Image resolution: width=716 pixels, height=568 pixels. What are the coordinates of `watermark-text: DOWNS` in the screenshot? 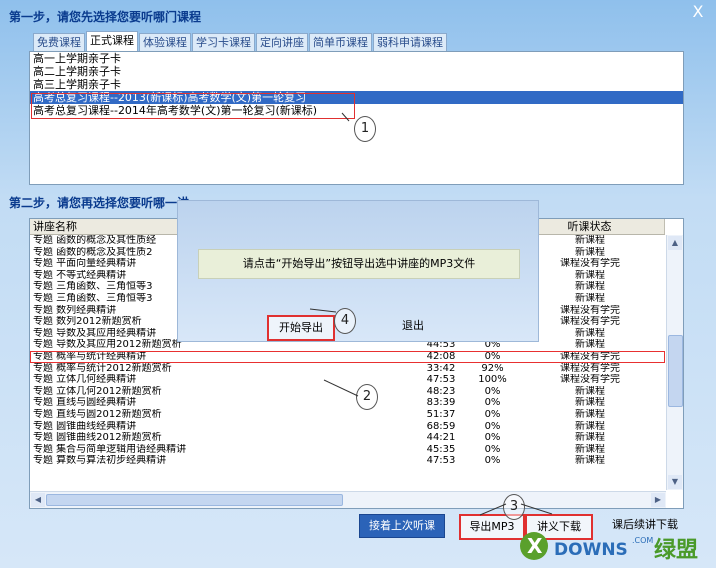 It's located at (591, 550).